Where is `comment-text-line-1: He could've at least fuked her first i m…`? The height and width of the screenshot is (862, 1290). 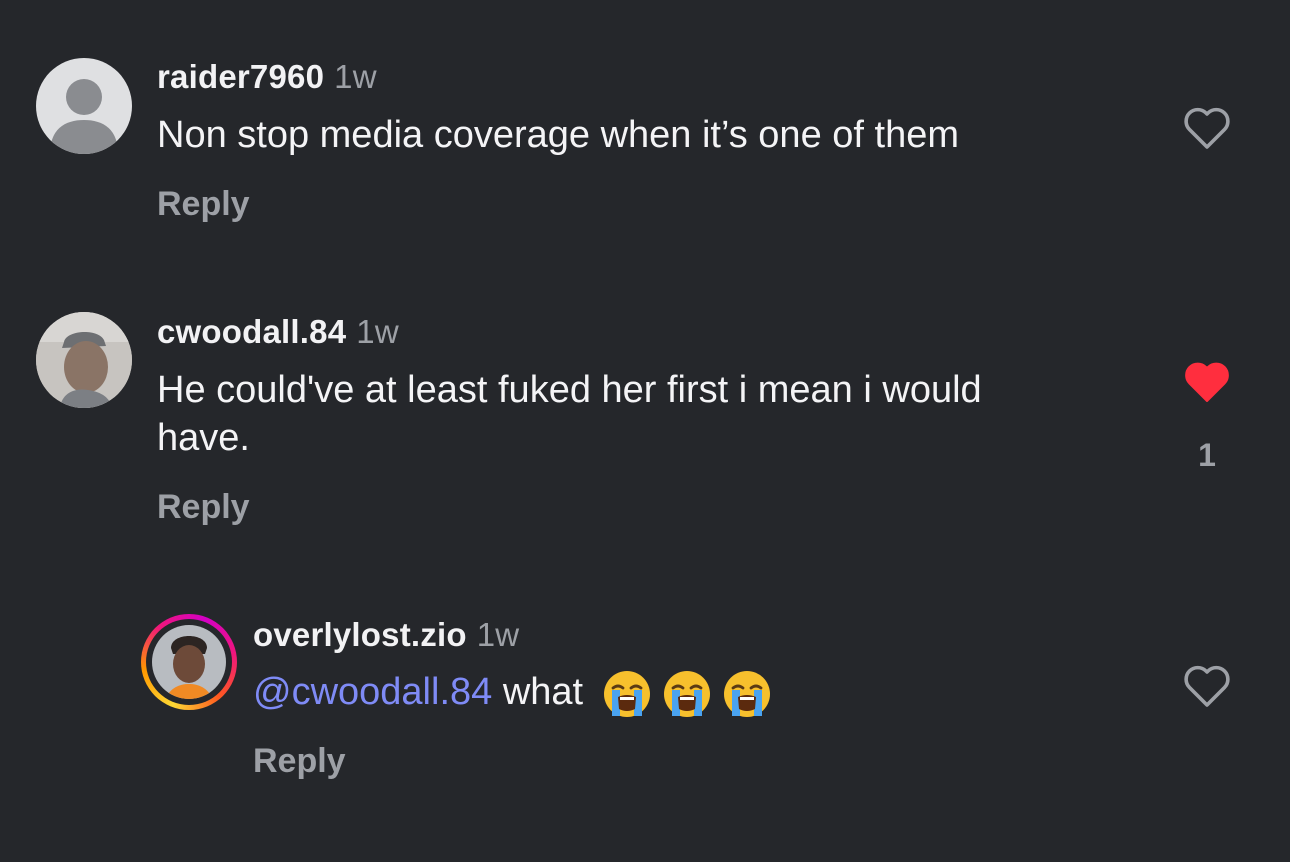 comment-text-line-1: He could've at least fuked her first i m… is located at coordinates (569, 390).